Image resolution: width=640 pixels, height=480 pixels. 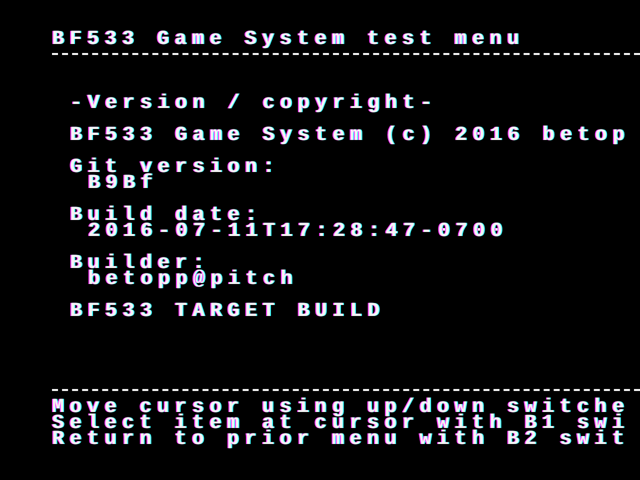 I want to click on menu-title: BF533 Game System test menu, so click(x=288, y=40).